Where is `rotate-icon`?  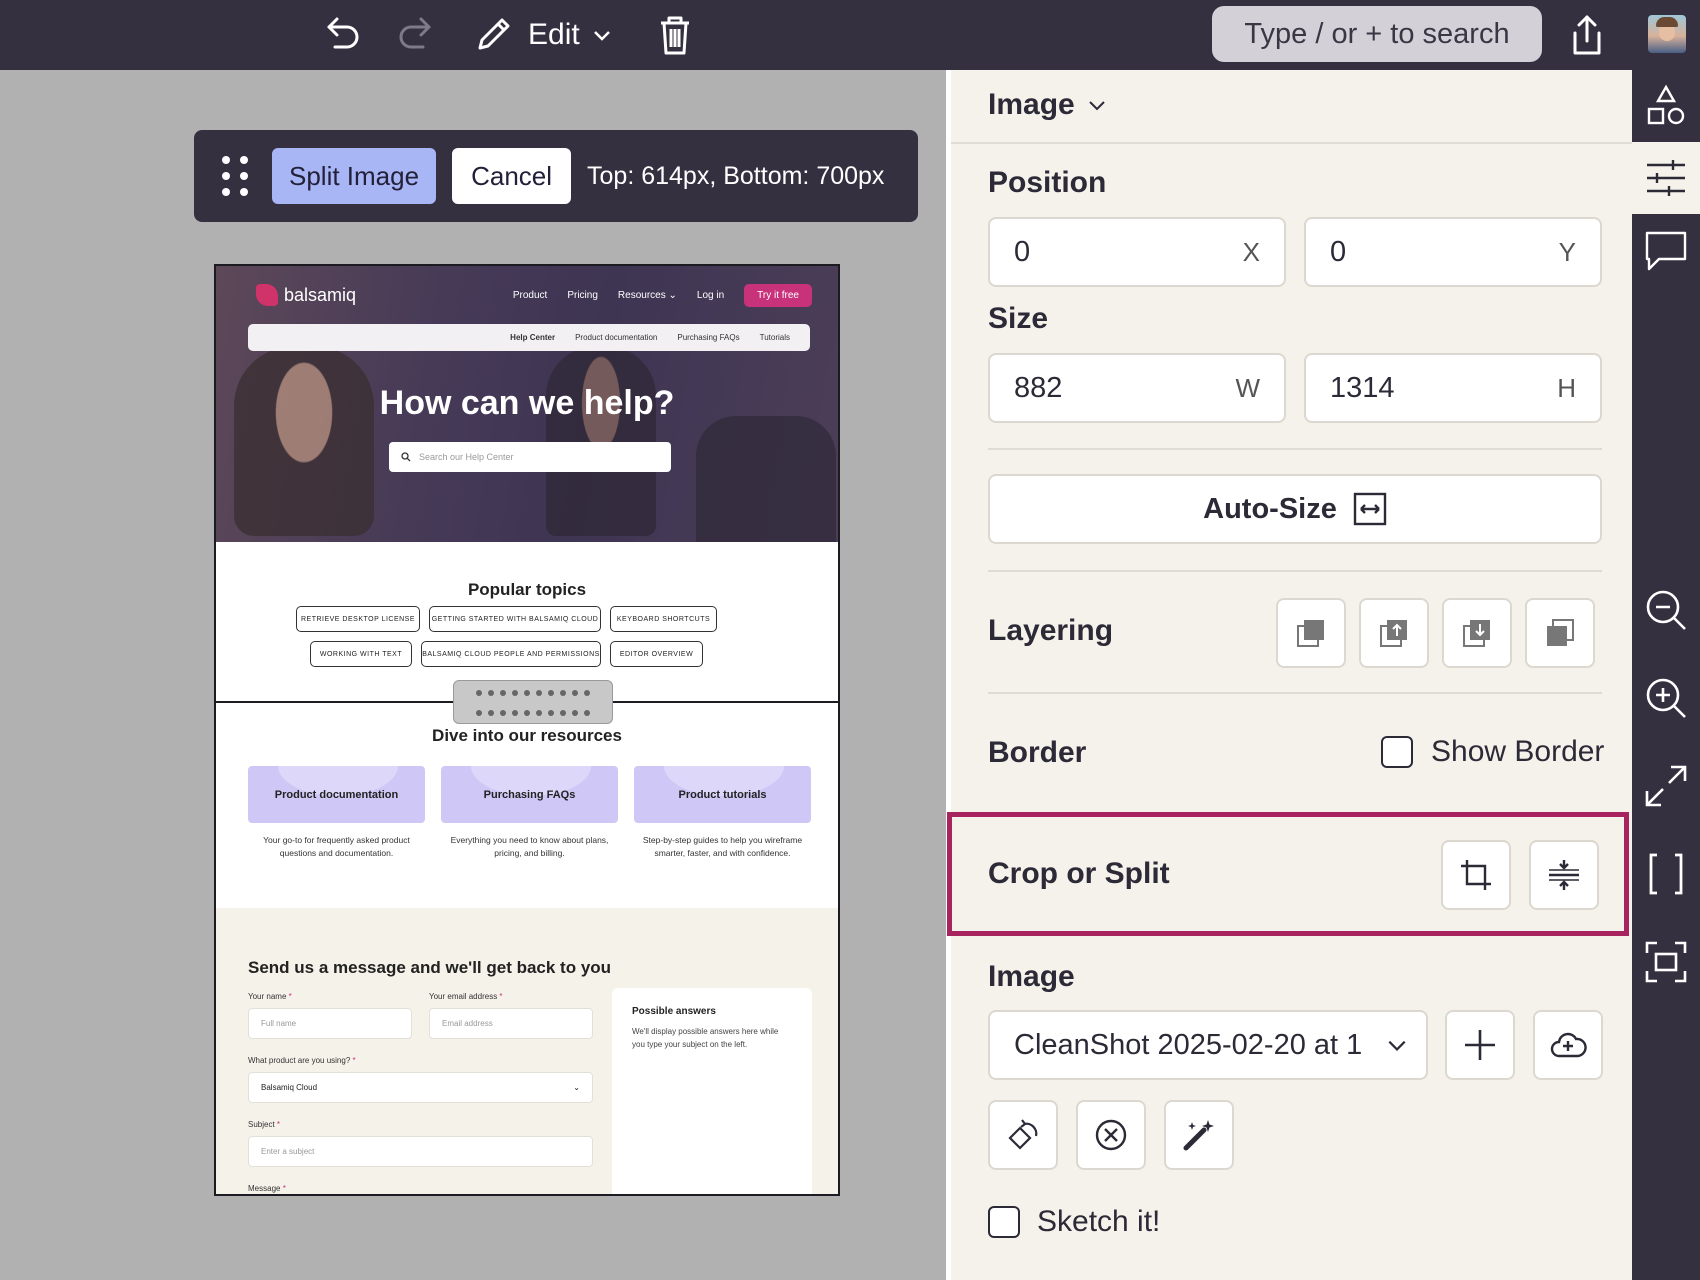 rotate-icon is located at coordinates (1023, 1134).